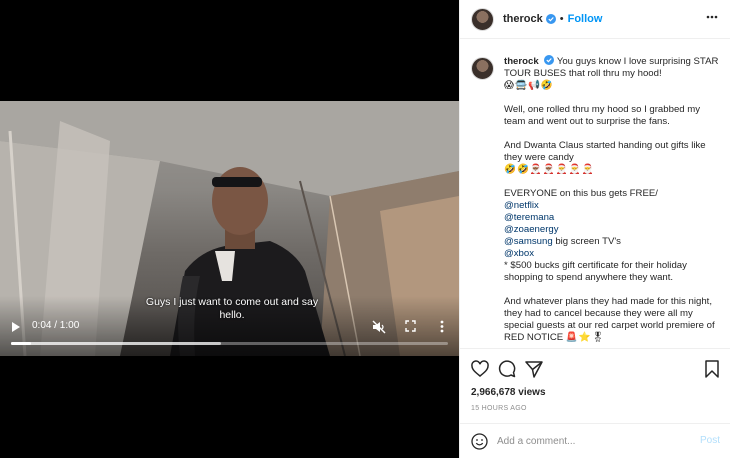 Image resolution: width=730 pixels, height=458 pixels. I want to click on fullscreen-icon, so click(410, 326).